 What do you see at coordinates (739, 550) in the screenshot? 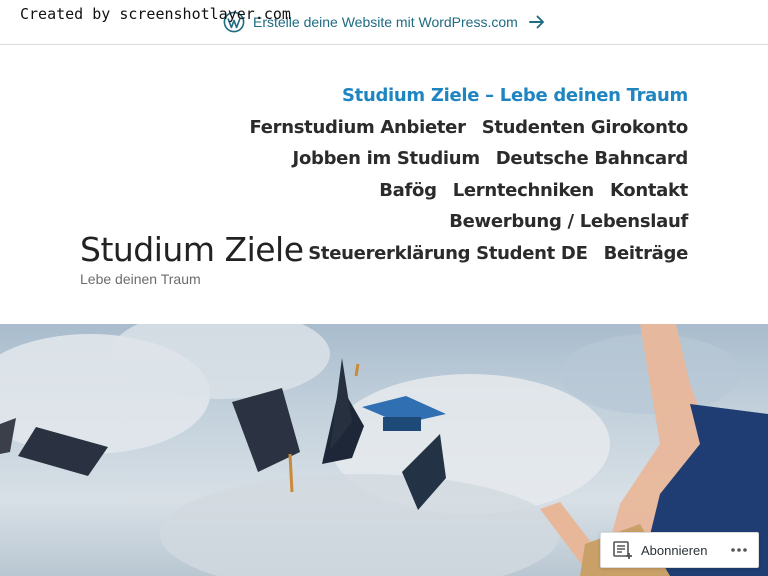
I see `more-dots-icon` at bounding box center [739, 550].